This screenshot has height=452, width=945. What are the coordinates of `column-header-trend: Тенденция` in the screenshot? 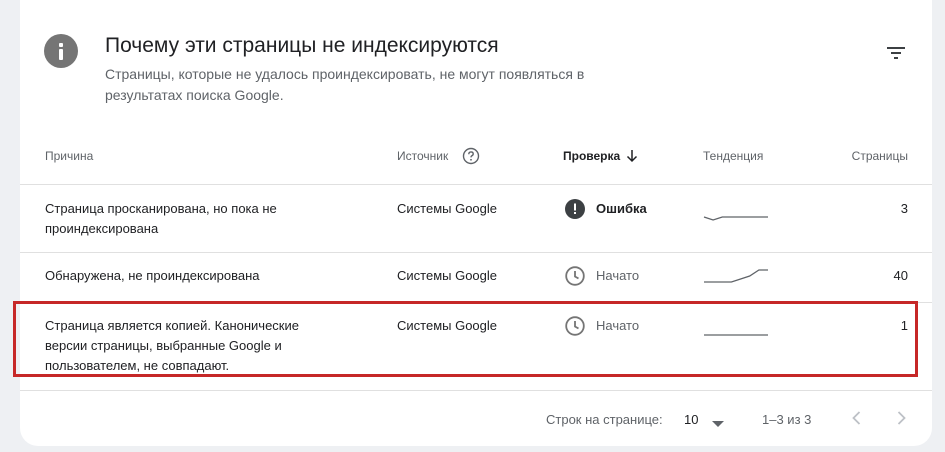 It's located at (733, 156).